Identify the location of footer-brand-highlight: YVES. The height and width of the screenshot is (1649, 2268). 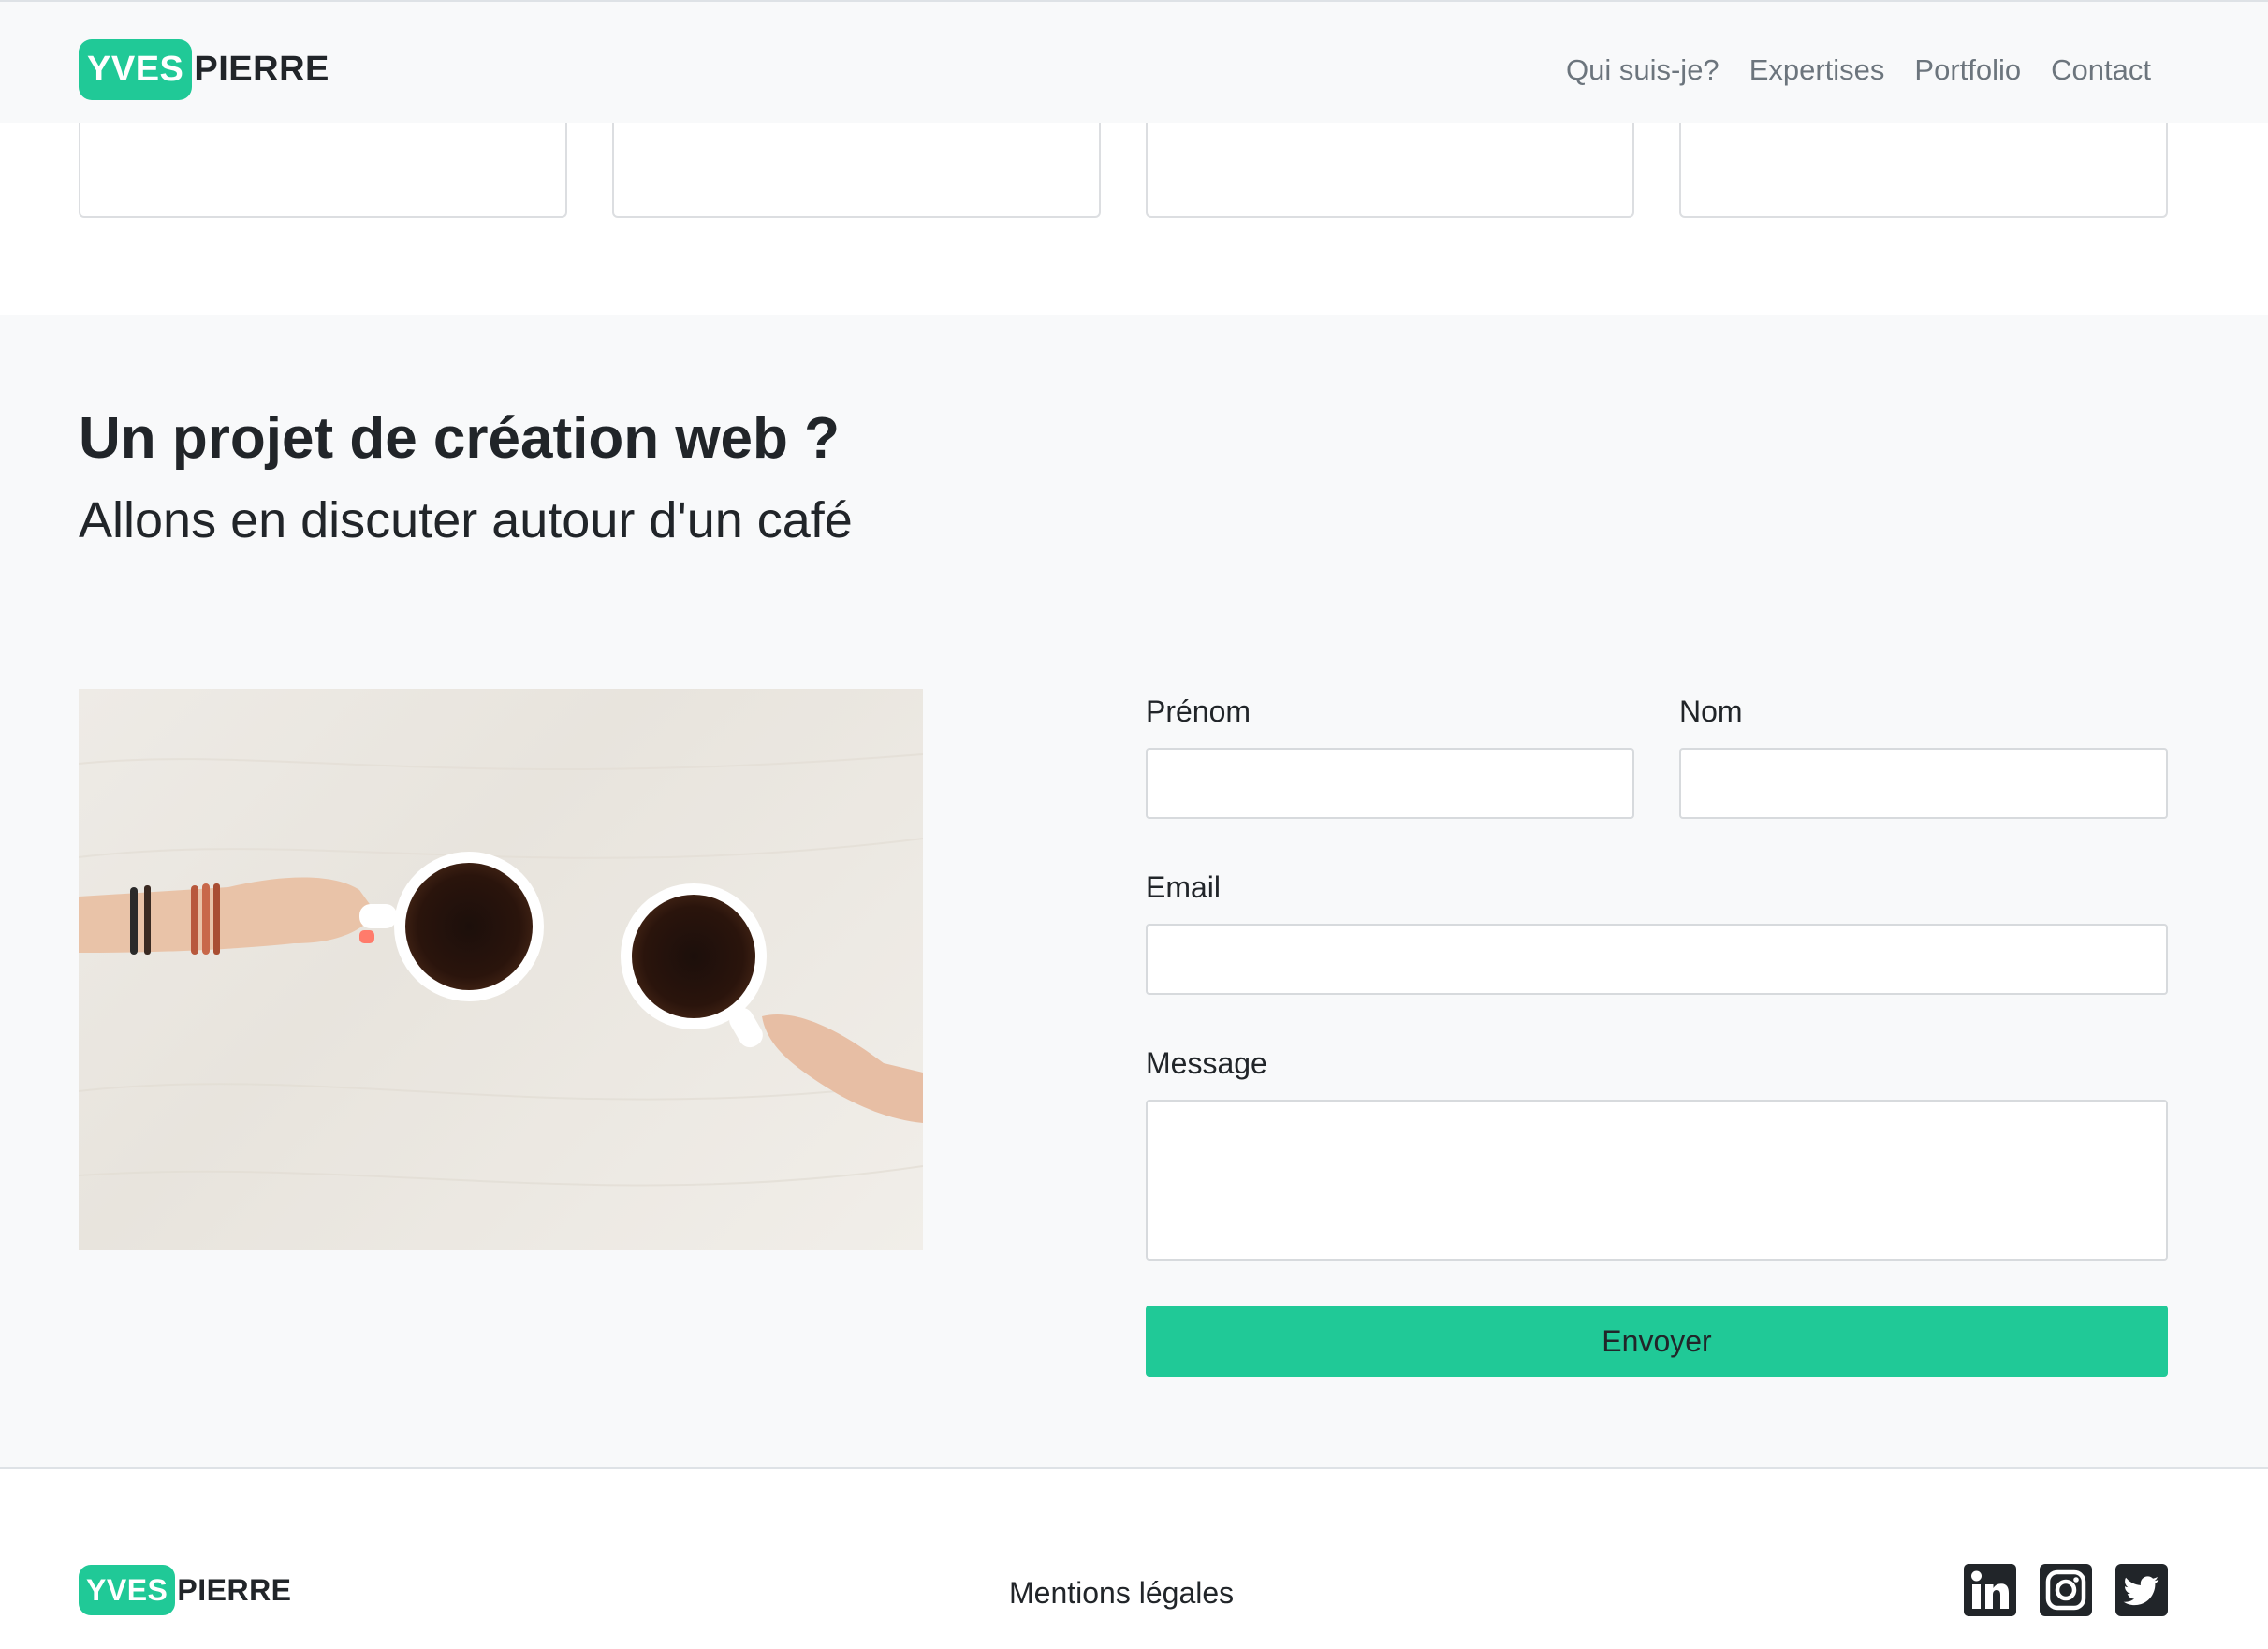
(127, 1590).